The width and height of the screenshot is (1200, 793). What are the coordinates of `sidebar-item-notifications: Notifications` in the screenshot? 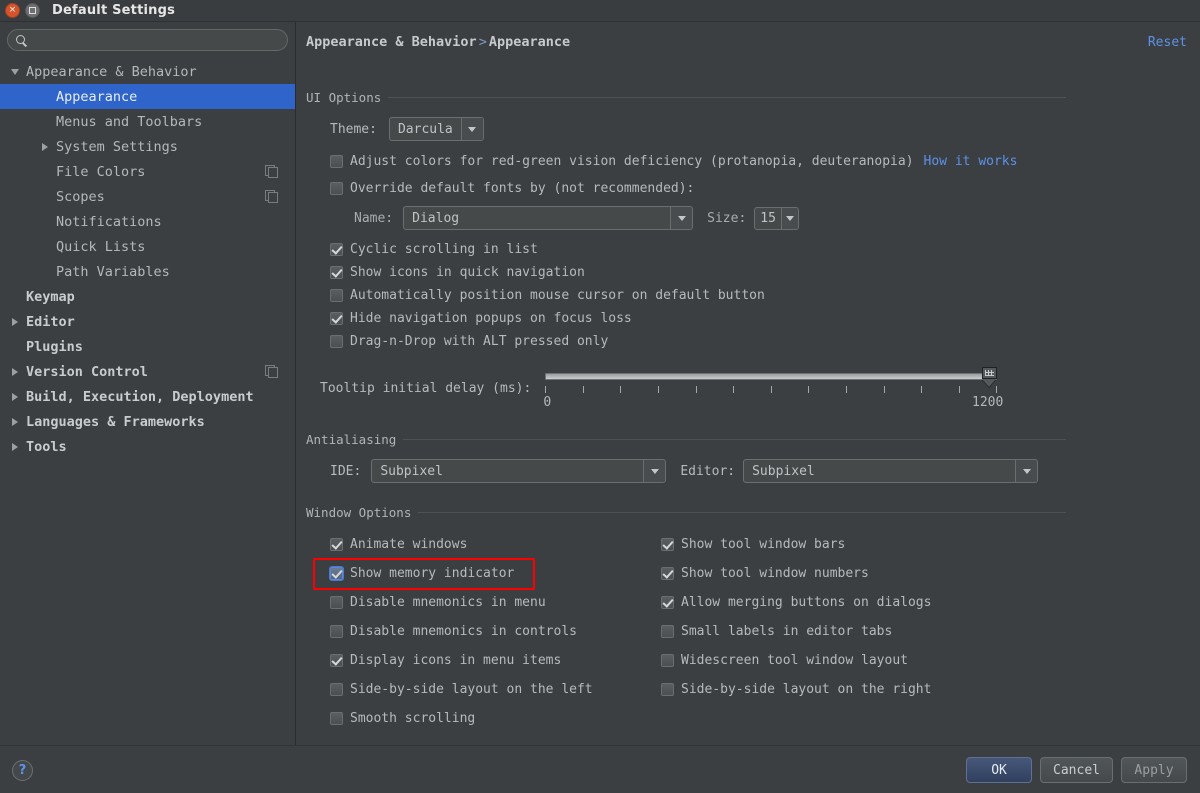 It's located at (147, 221).